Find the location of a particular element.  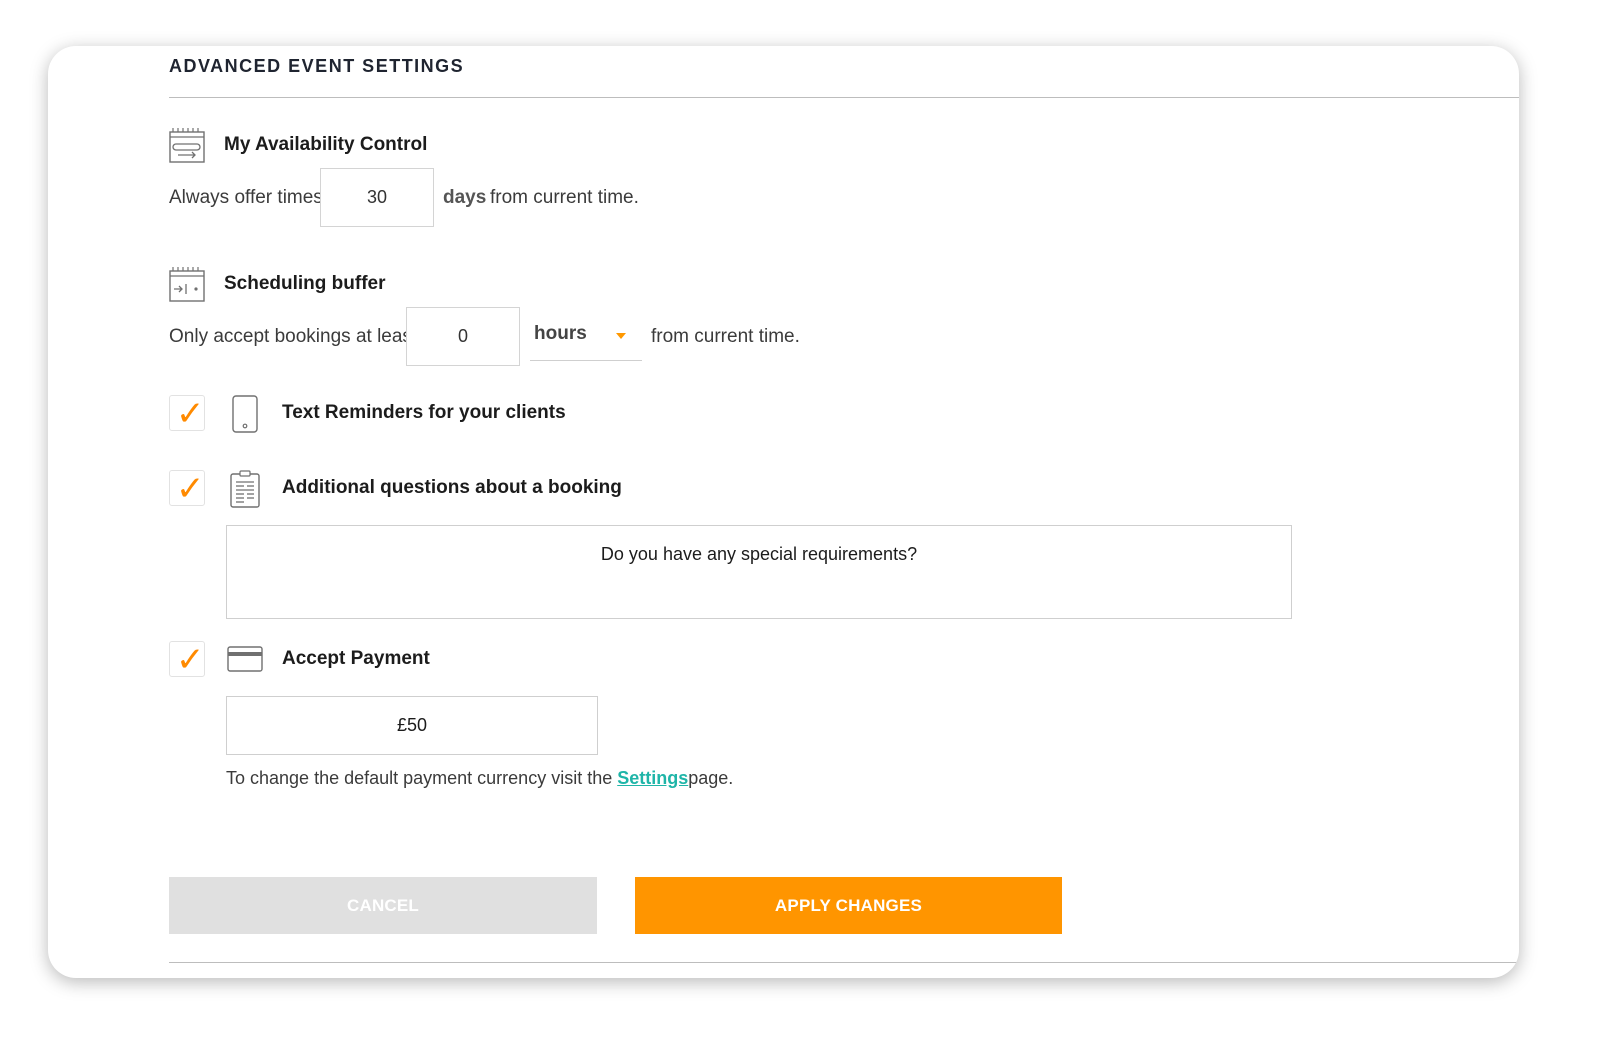

calendar-range-icon is located at coordinates (187, 147).